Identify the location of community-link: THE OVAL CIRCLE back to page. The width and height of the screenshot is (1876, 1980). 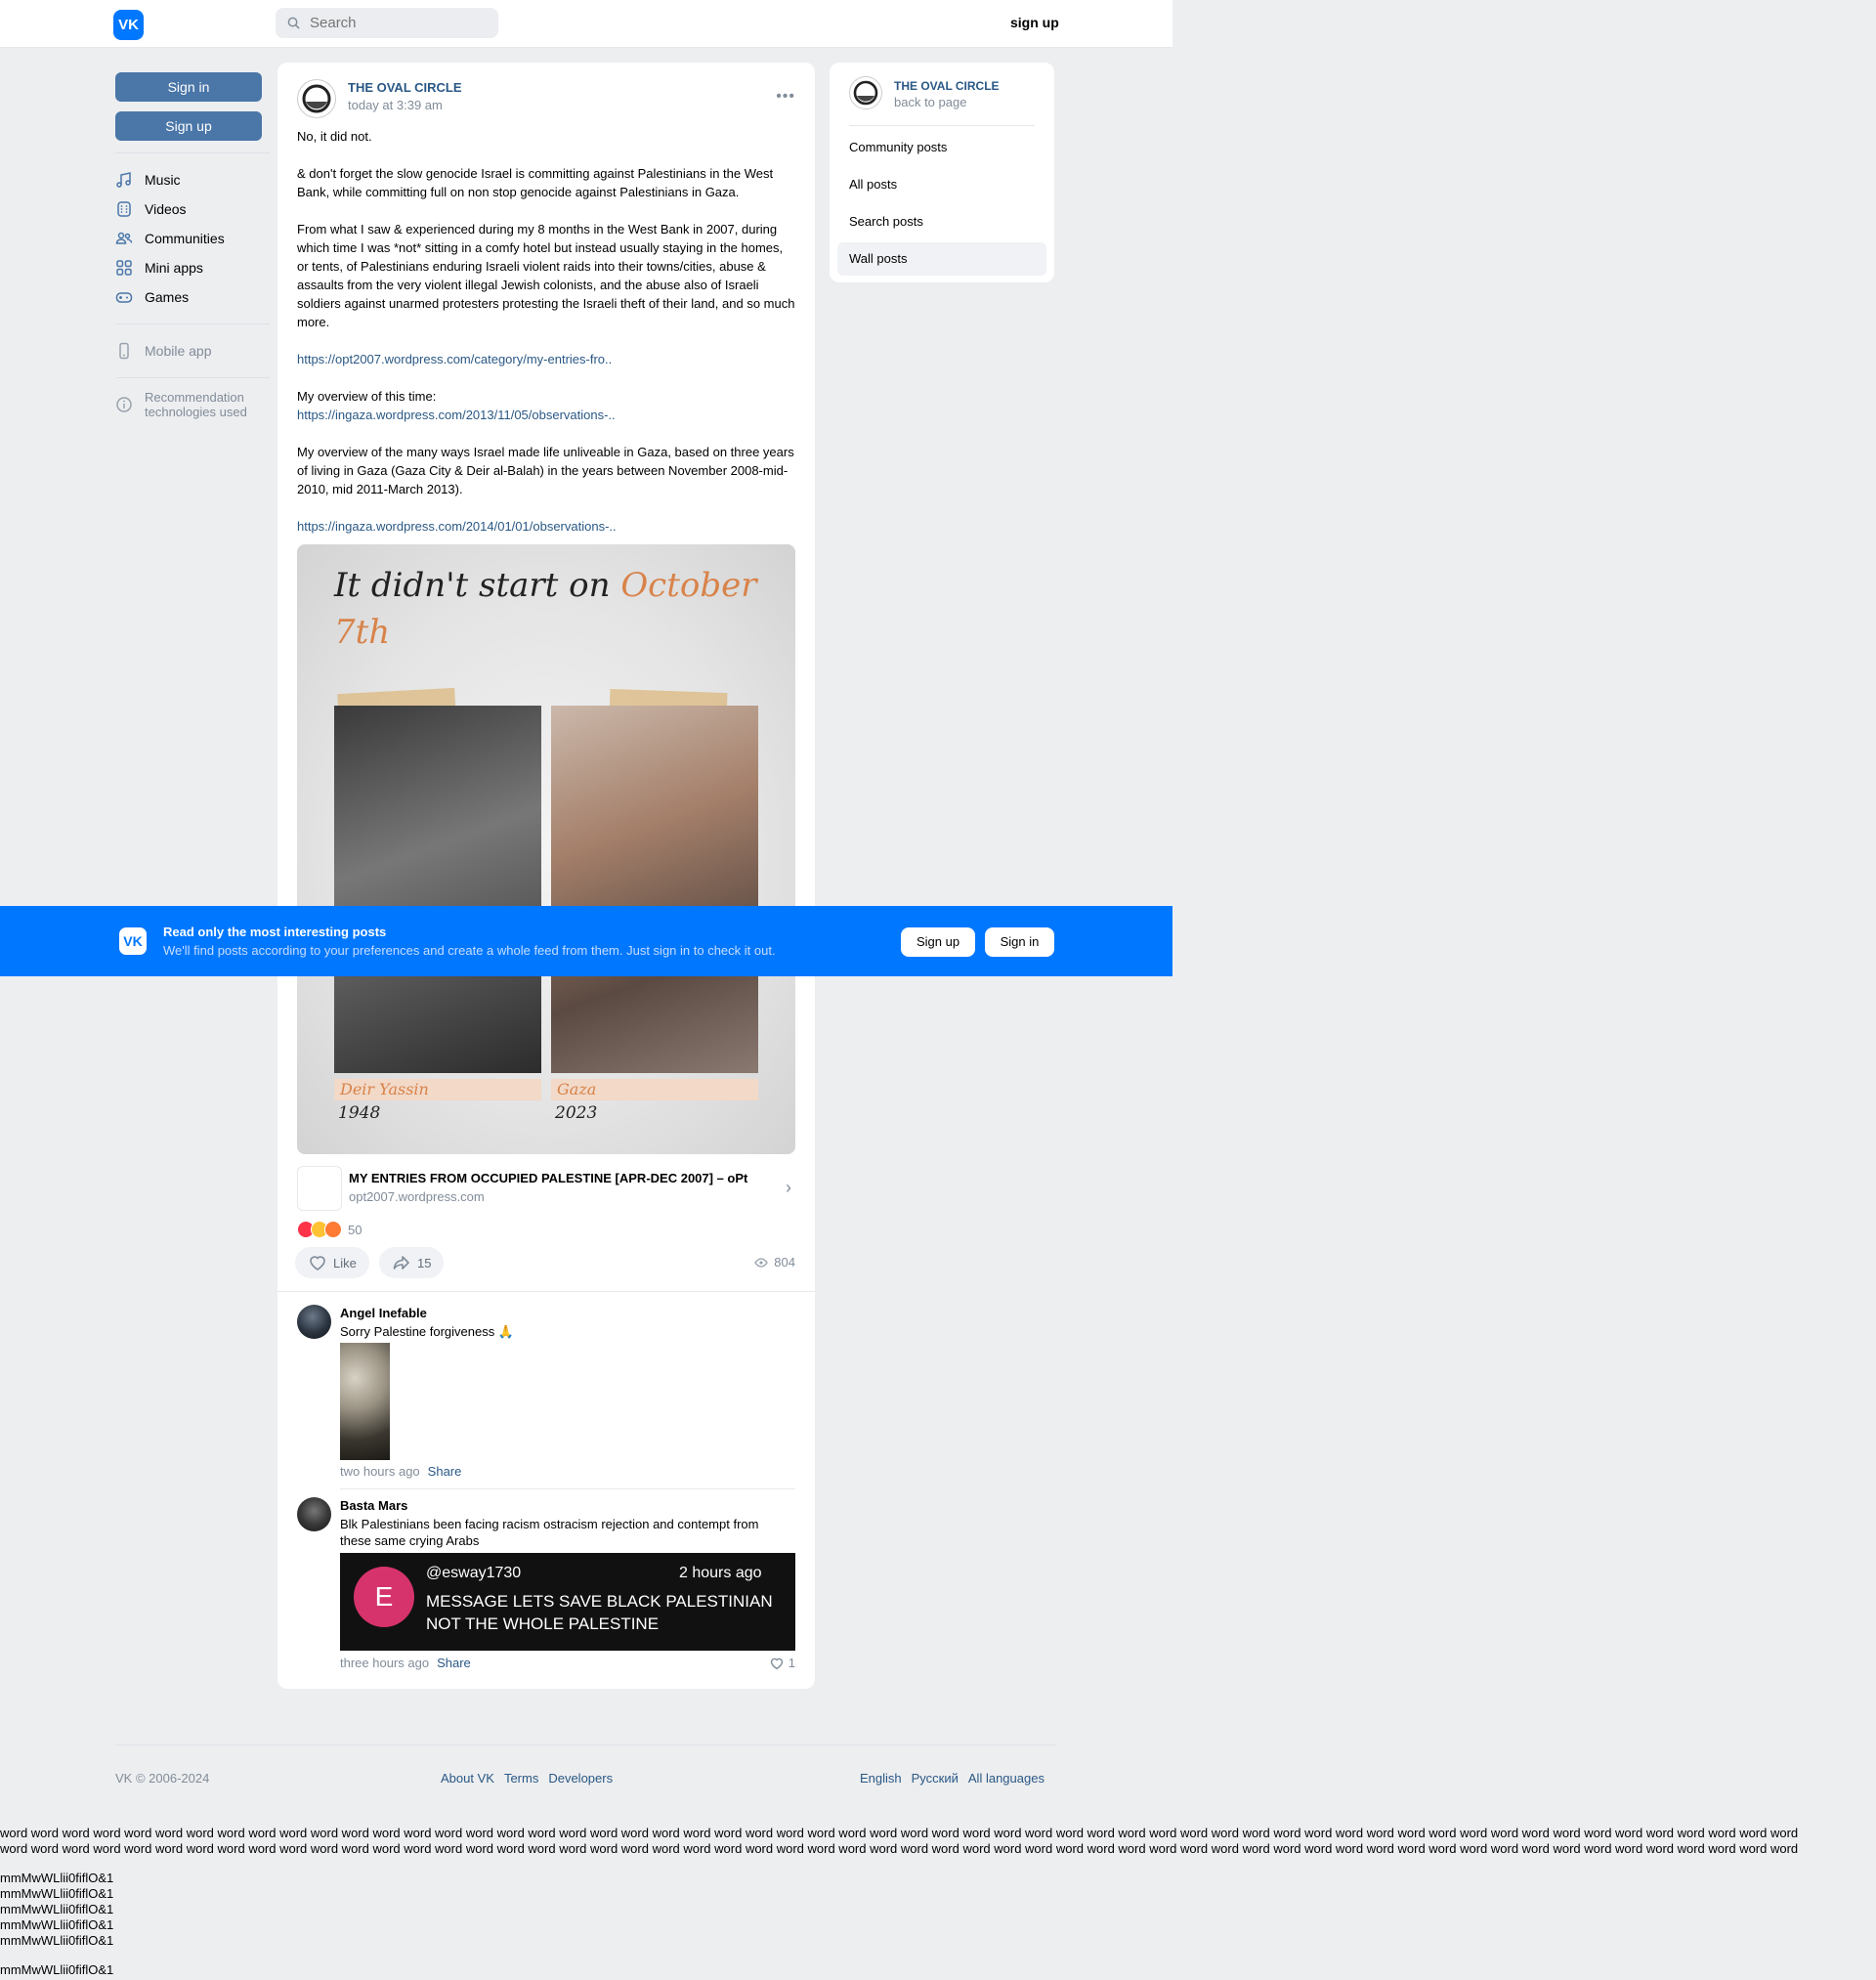
(942, 101).